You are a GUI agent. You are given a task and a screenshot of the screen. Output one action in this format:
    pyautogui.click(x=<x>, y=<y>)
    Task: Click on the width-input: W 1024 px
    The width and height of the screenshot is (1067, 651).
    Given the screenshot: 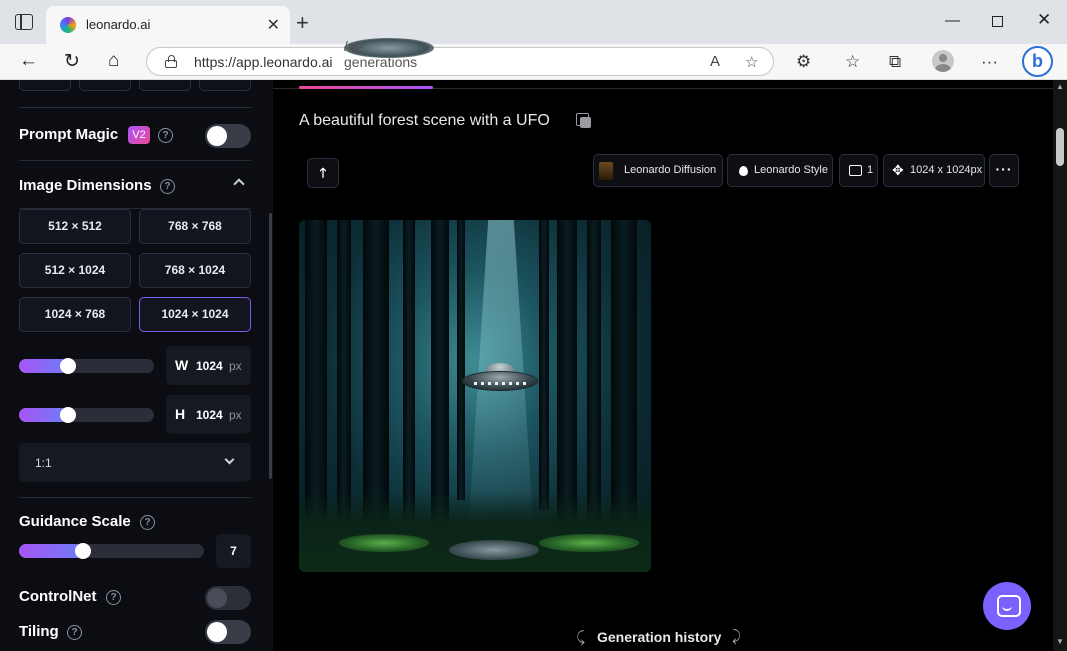 What is the action you would take?
    pyautogui.click(x=208, y=365)
    